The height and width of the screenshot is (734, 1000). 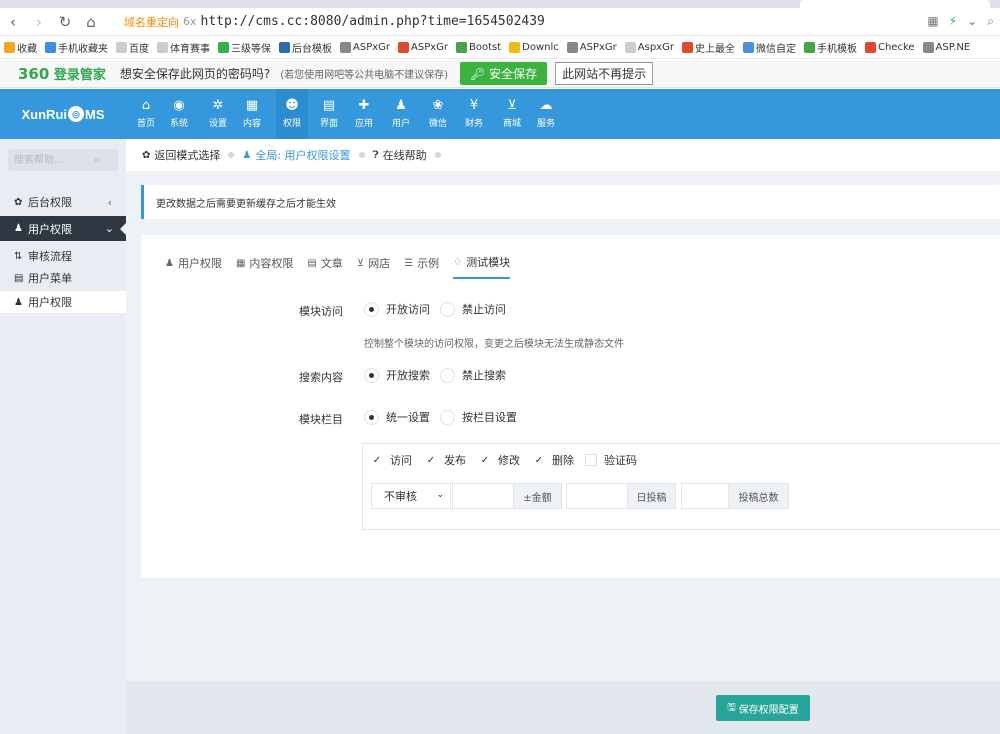 What do you see at coordinates (759, 496) in the screenshot?
I see `total-post-addon: 投稿总数` at bounding box center [759, 496].